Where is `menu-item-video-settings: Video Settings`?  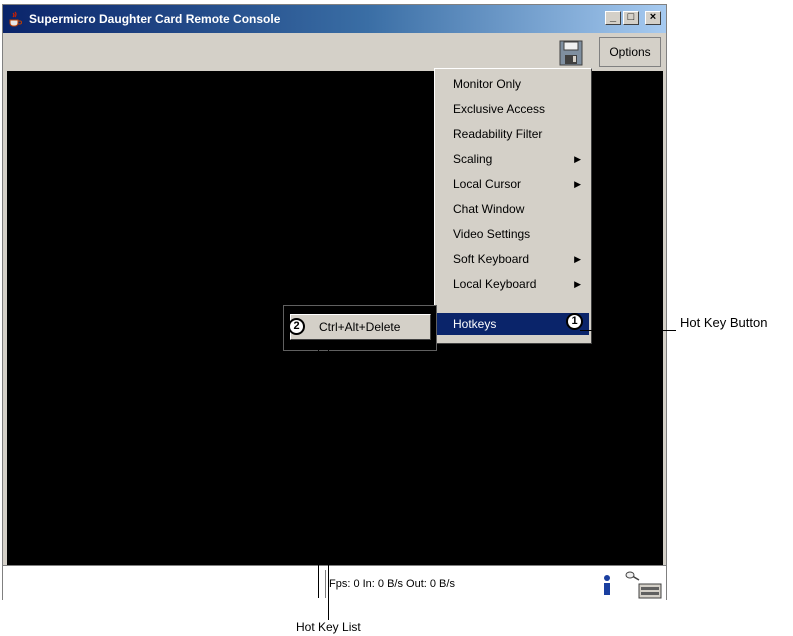
menu-item-video-settings: Video Settings is located at coordinates (513, 234).